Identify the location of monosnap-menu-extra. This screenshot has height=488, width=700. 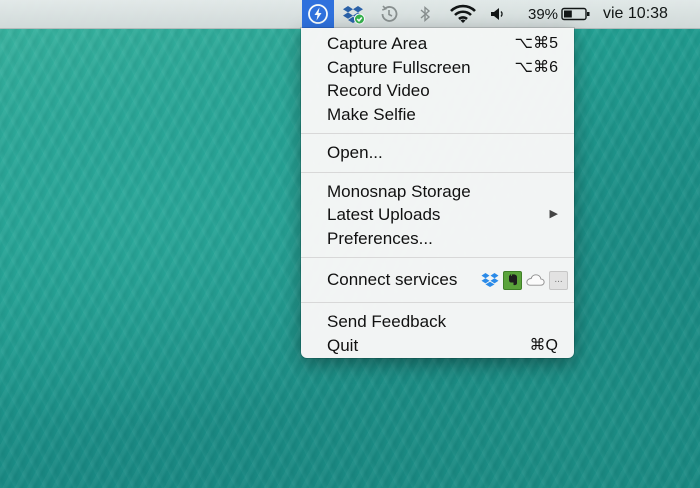
(318, 14).